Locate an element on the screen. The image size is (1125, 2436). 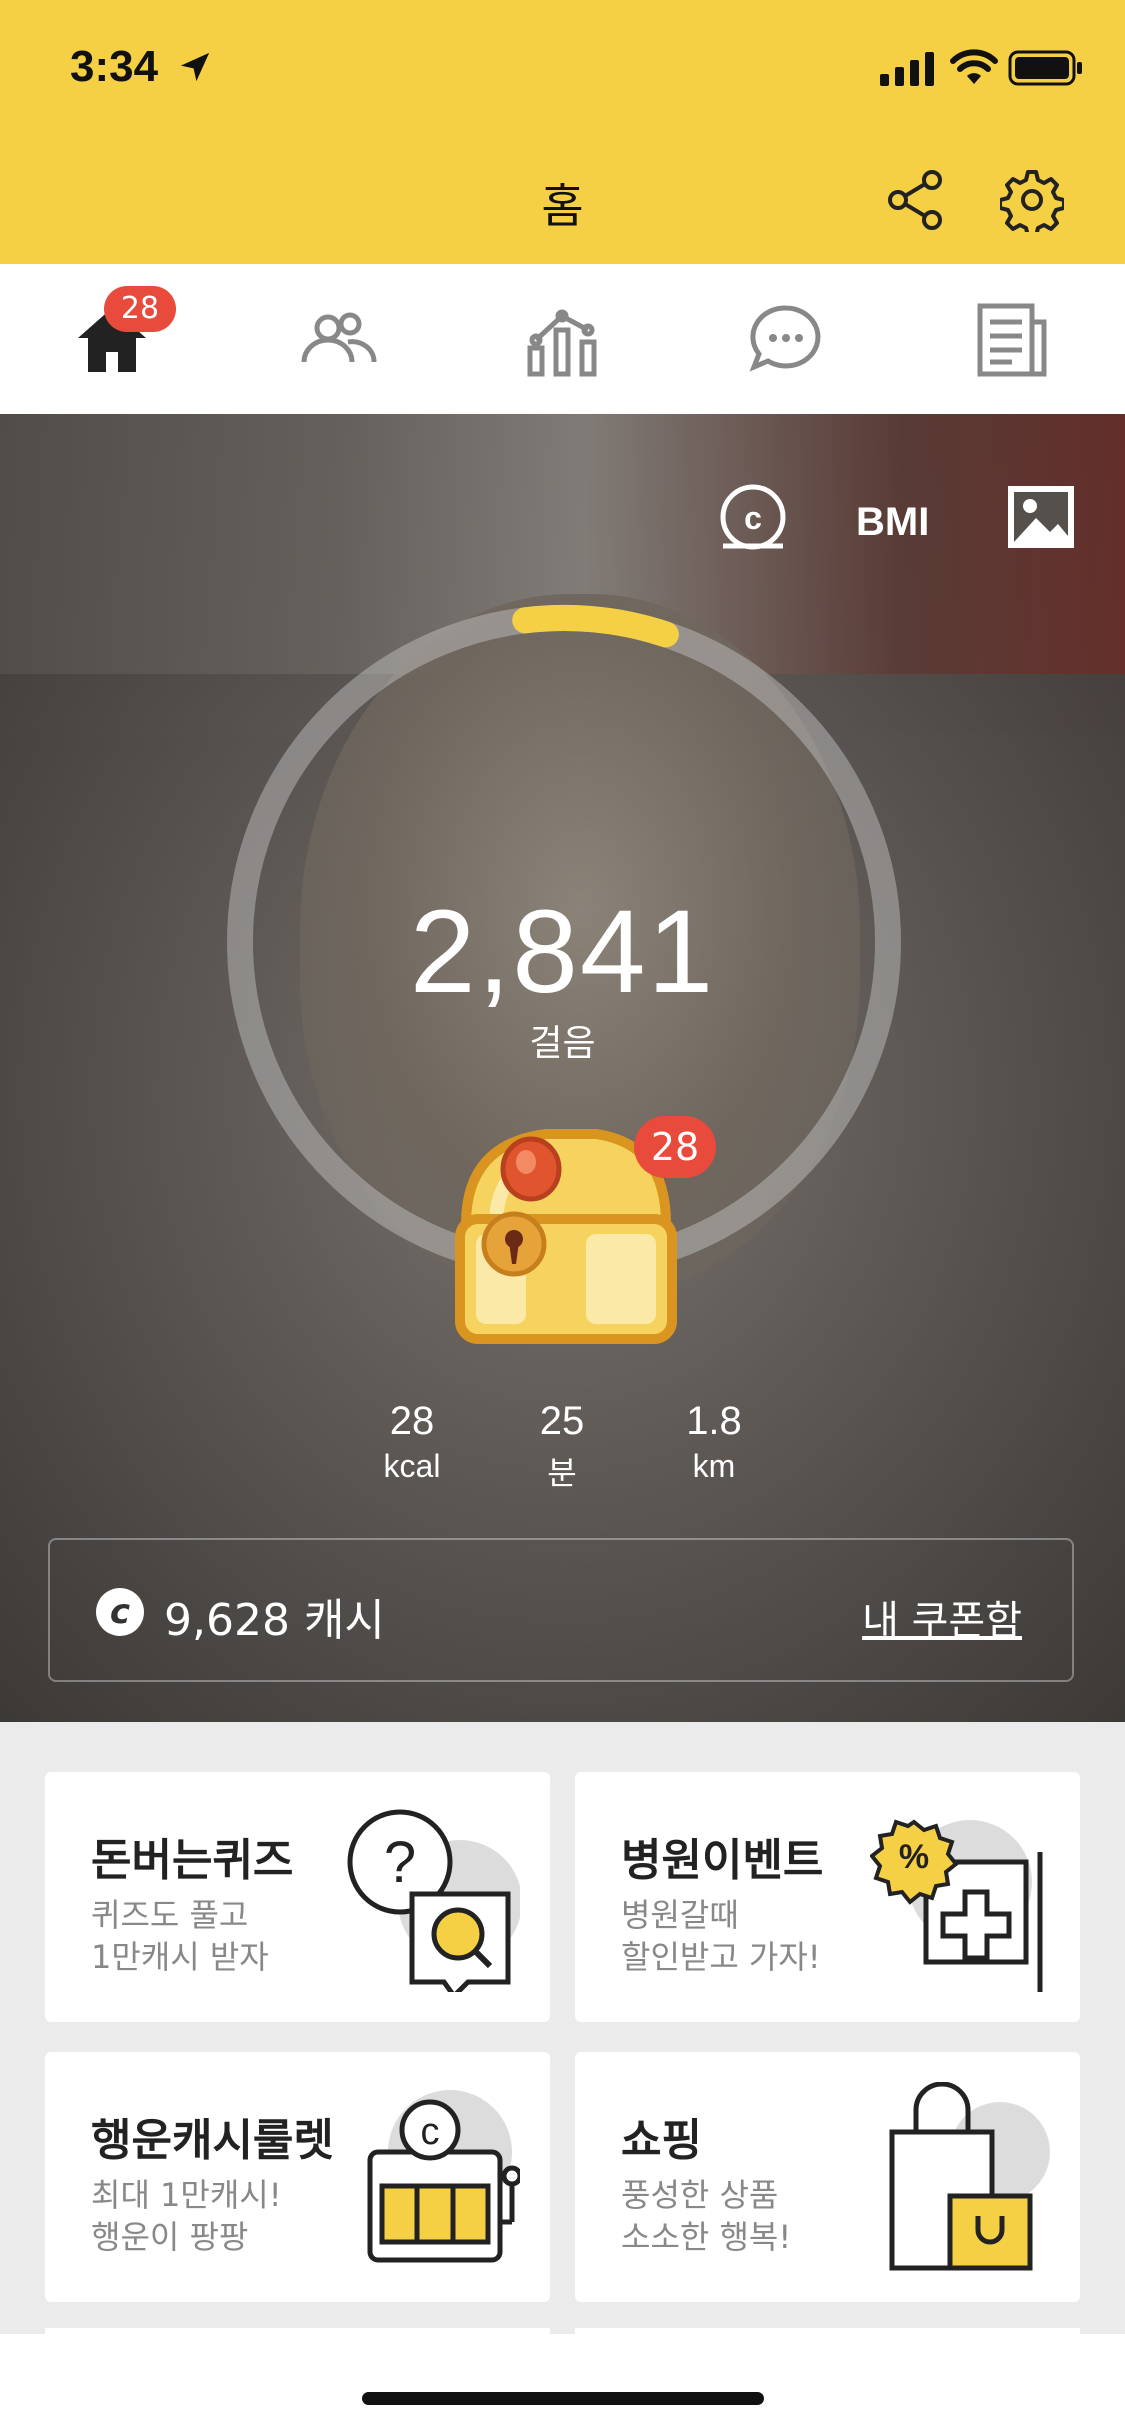
quiz-magnifier-icon: ? is located at coordinates (433, 1900).